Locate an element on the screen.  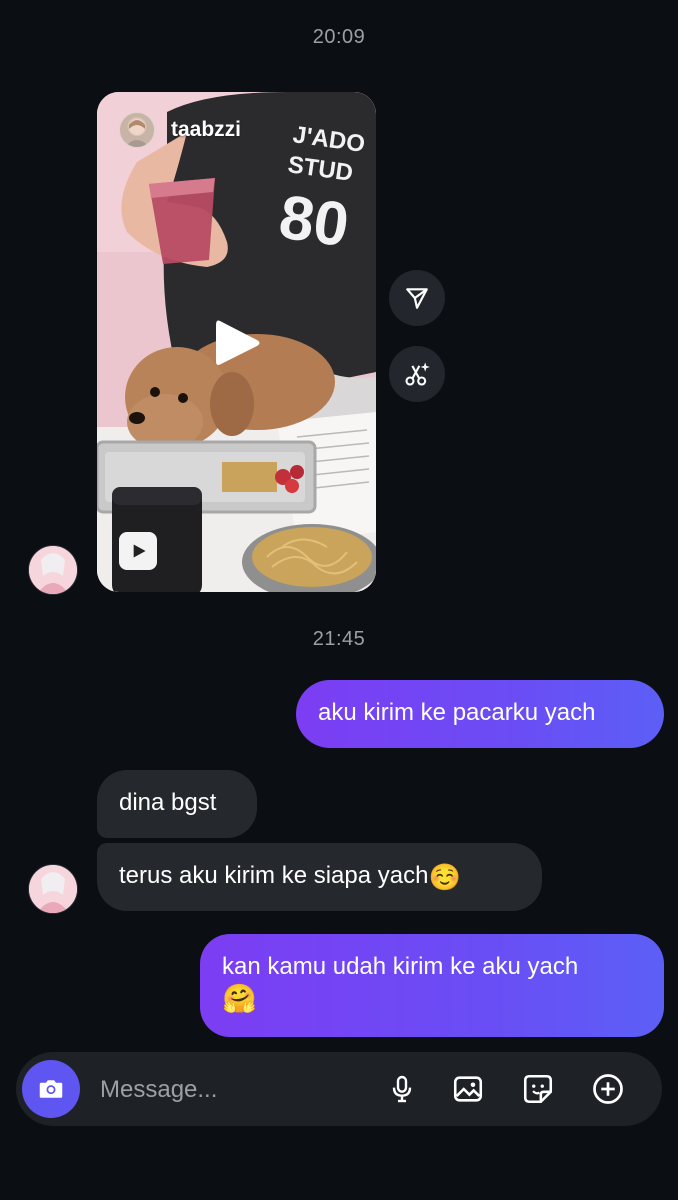
timestamp: 20:09 is located at coordinates (339, 37).